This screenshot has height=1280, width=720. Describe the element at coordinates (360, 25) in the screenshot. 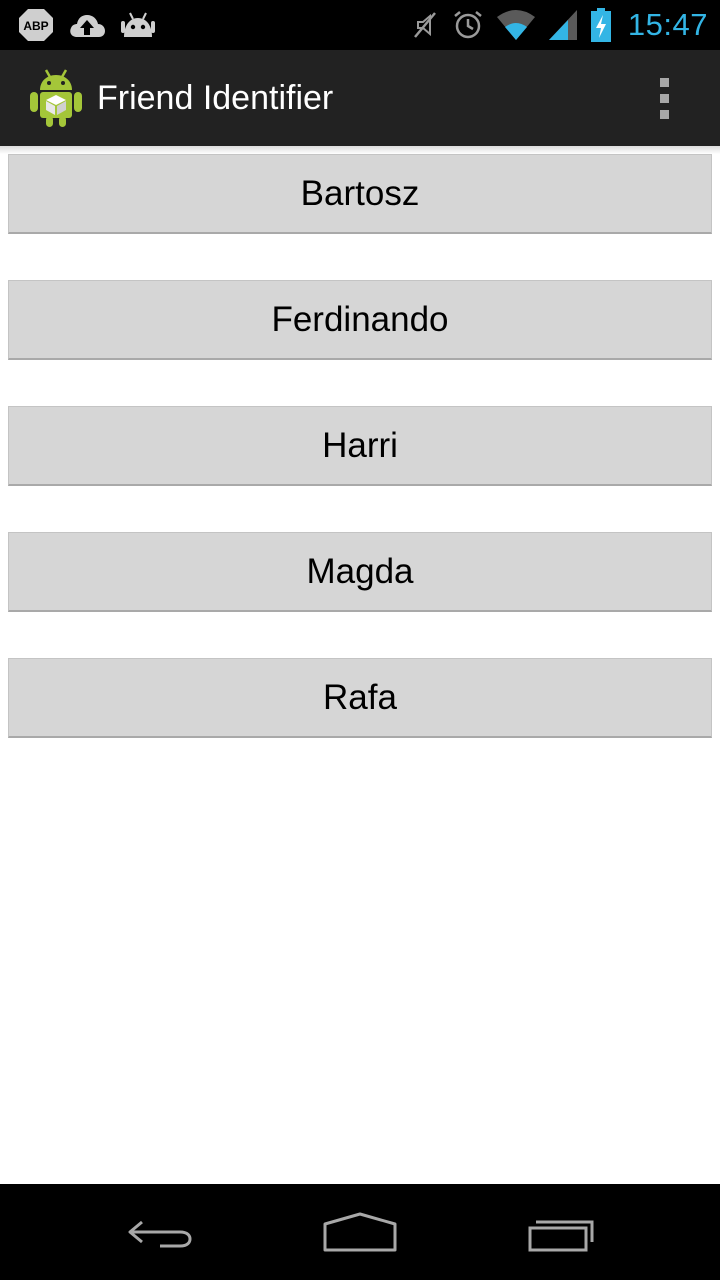

I see `status-bar: ABP 15:47` at that location.